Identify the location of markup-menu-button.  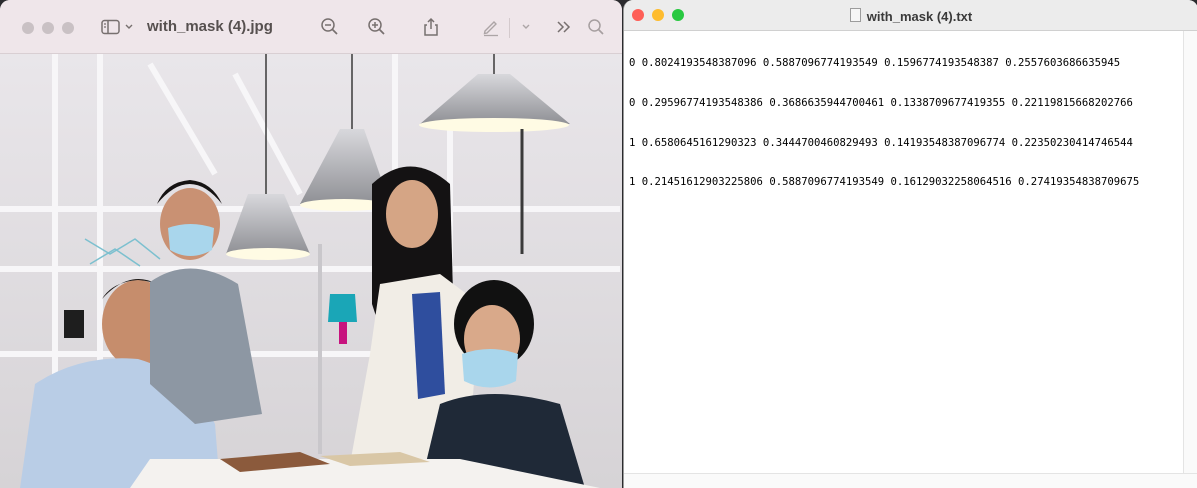
(526, 27).